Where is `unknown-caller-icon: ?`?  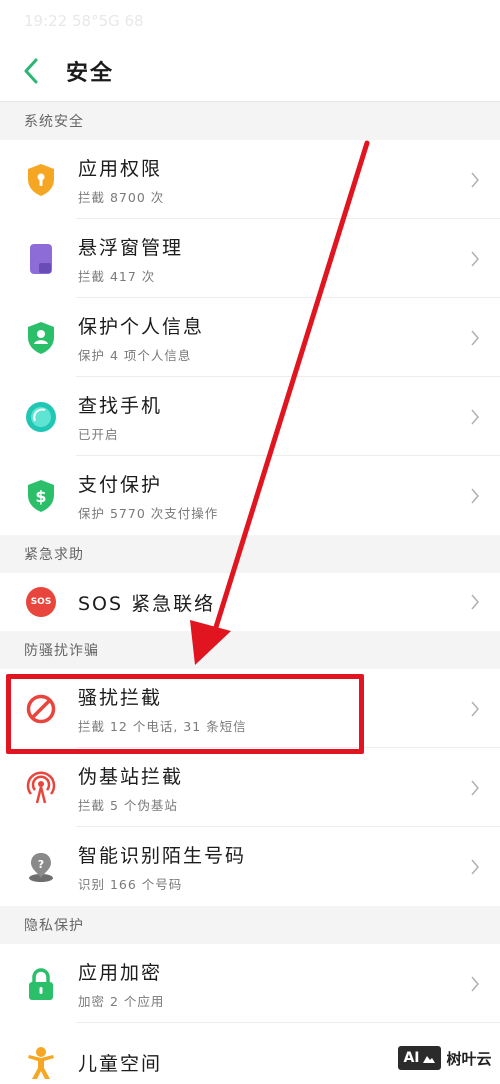 unknown-caller-icon: ? is located at coordinates (41, 867).